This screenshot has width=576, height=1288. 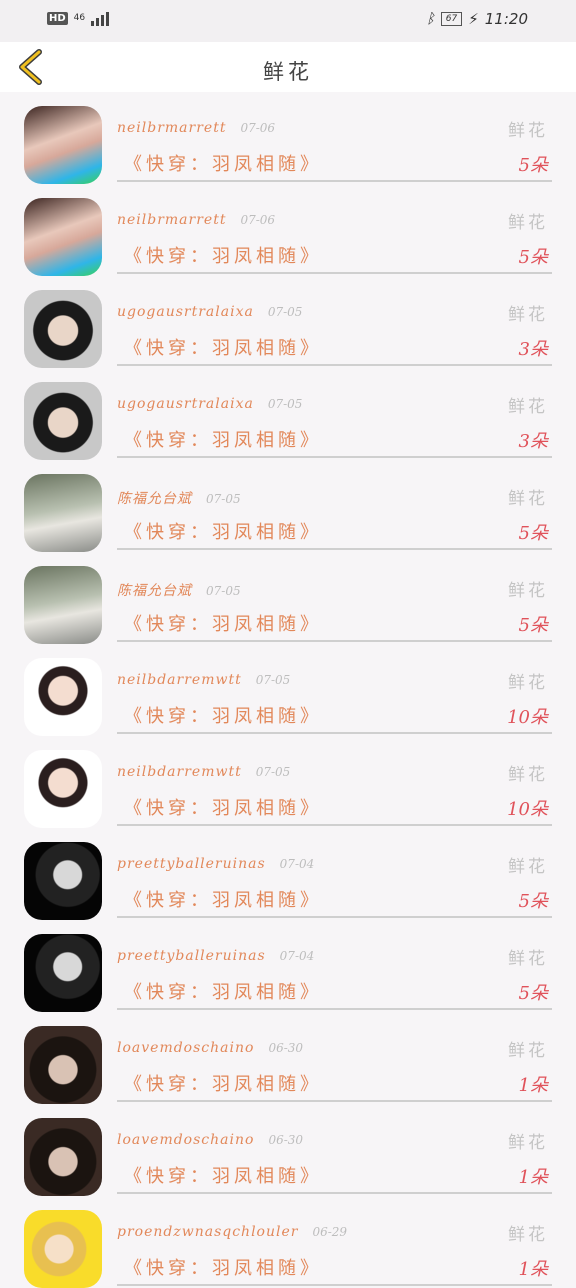 I want to click on date: 07-04, so click(x=297, y=956).